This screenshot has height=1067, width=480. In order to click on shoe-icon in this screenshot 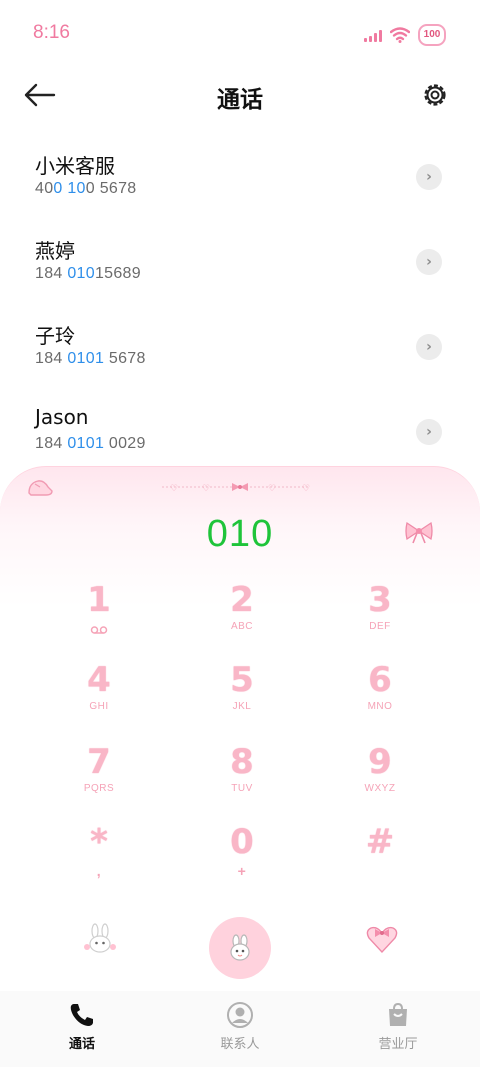, I will do `click(40, 488)`.